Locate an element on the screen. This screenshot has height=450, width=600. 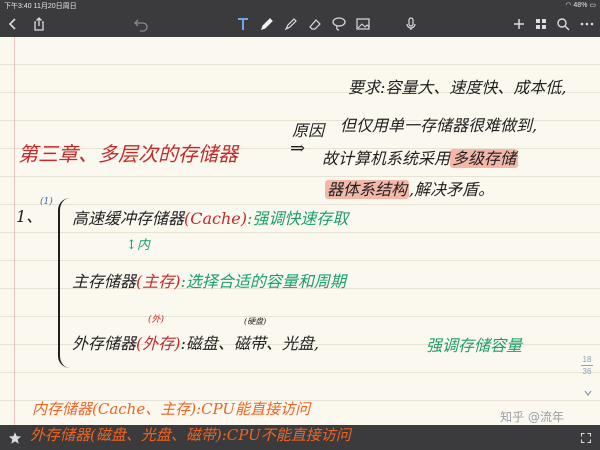
page-grid-icon is located at coordinates (541, 24).